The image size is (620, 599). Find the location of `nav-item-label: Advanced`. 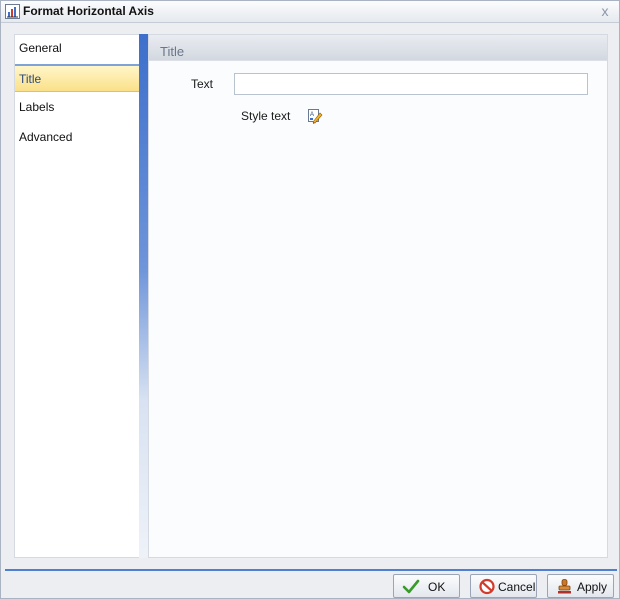

nav-item-label: Advanced is located at coordinates (46, 137).